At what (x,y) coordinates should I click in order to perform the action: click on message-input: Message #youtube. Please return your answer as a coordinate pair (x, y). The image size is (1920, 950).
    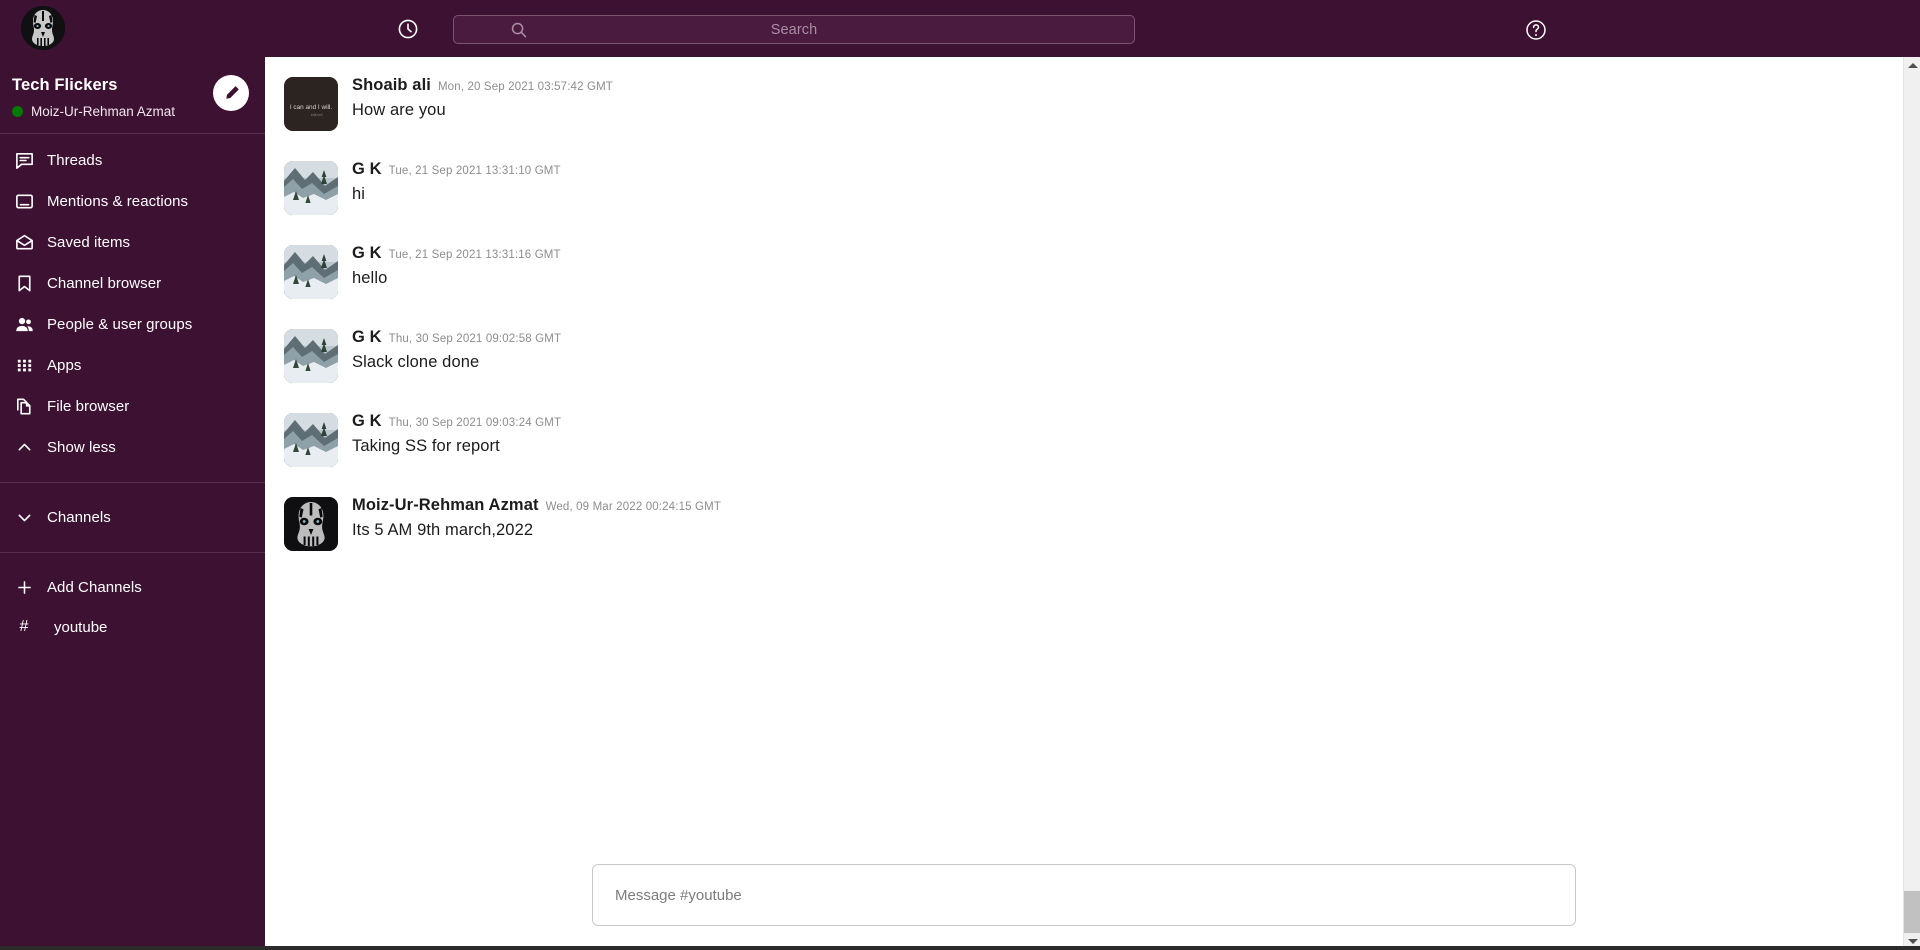
    Looking at the image, I should click on (1084, 895).